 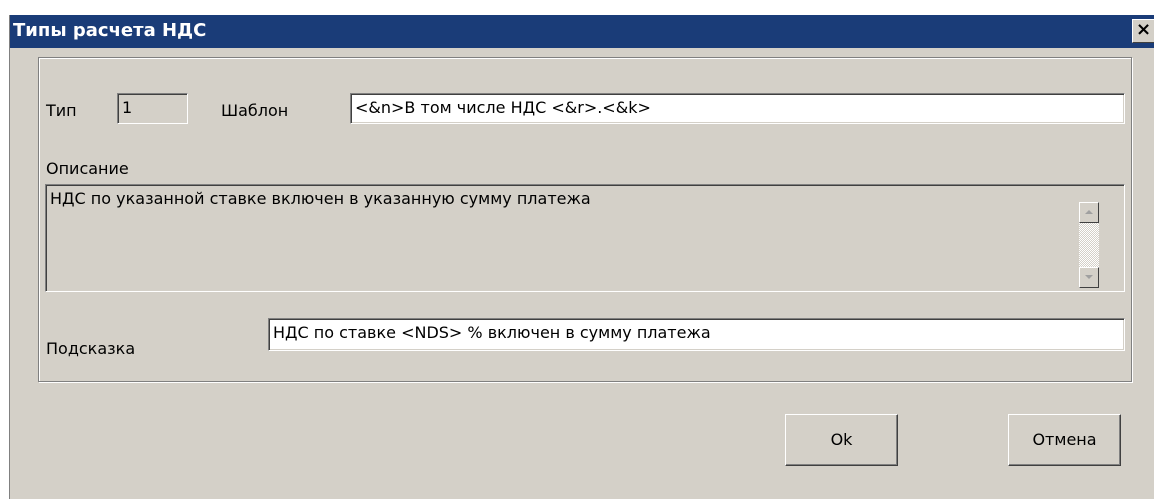 What do you see at coordinates (841, 440) in the screenshot?
I see `ok-button: Ok` at bounding box center [841, 440].